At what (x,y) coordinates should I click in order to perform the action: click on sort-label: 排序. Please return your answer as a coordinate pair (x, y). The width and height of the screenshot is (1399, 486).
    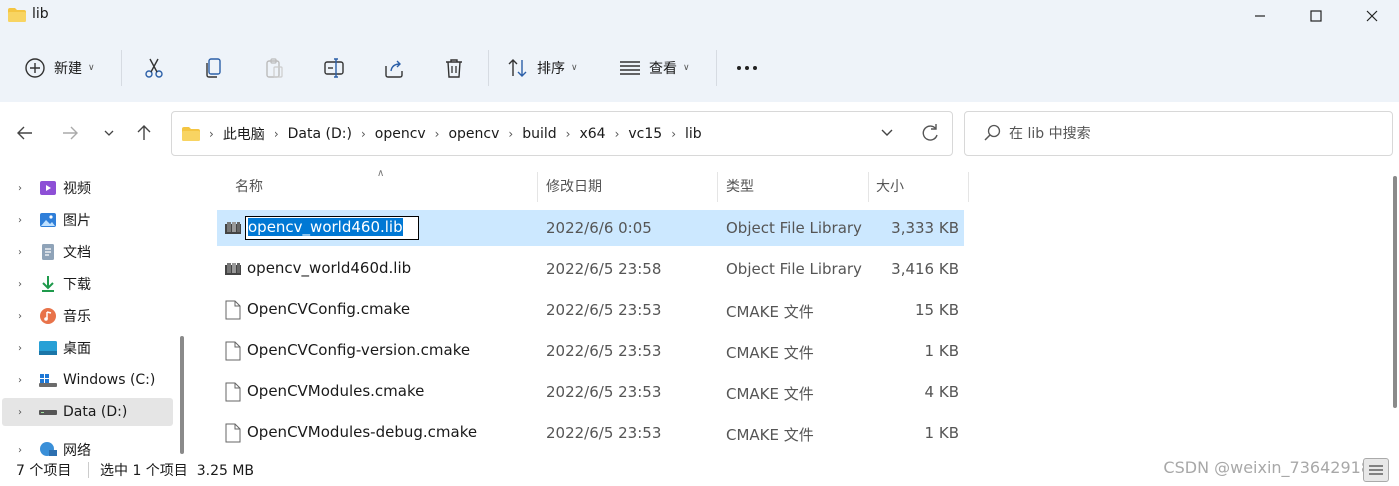
    Looking at the image, I should click on (551, 69).